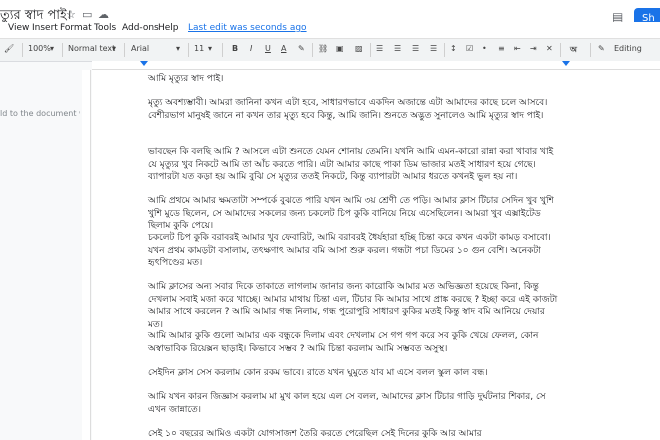 The image size is (660, 440). What do you see at coordinates (517, 48) in the screenshot?
I see `decrease-indent-icon: ⇤` at bounding box center [517, 48].